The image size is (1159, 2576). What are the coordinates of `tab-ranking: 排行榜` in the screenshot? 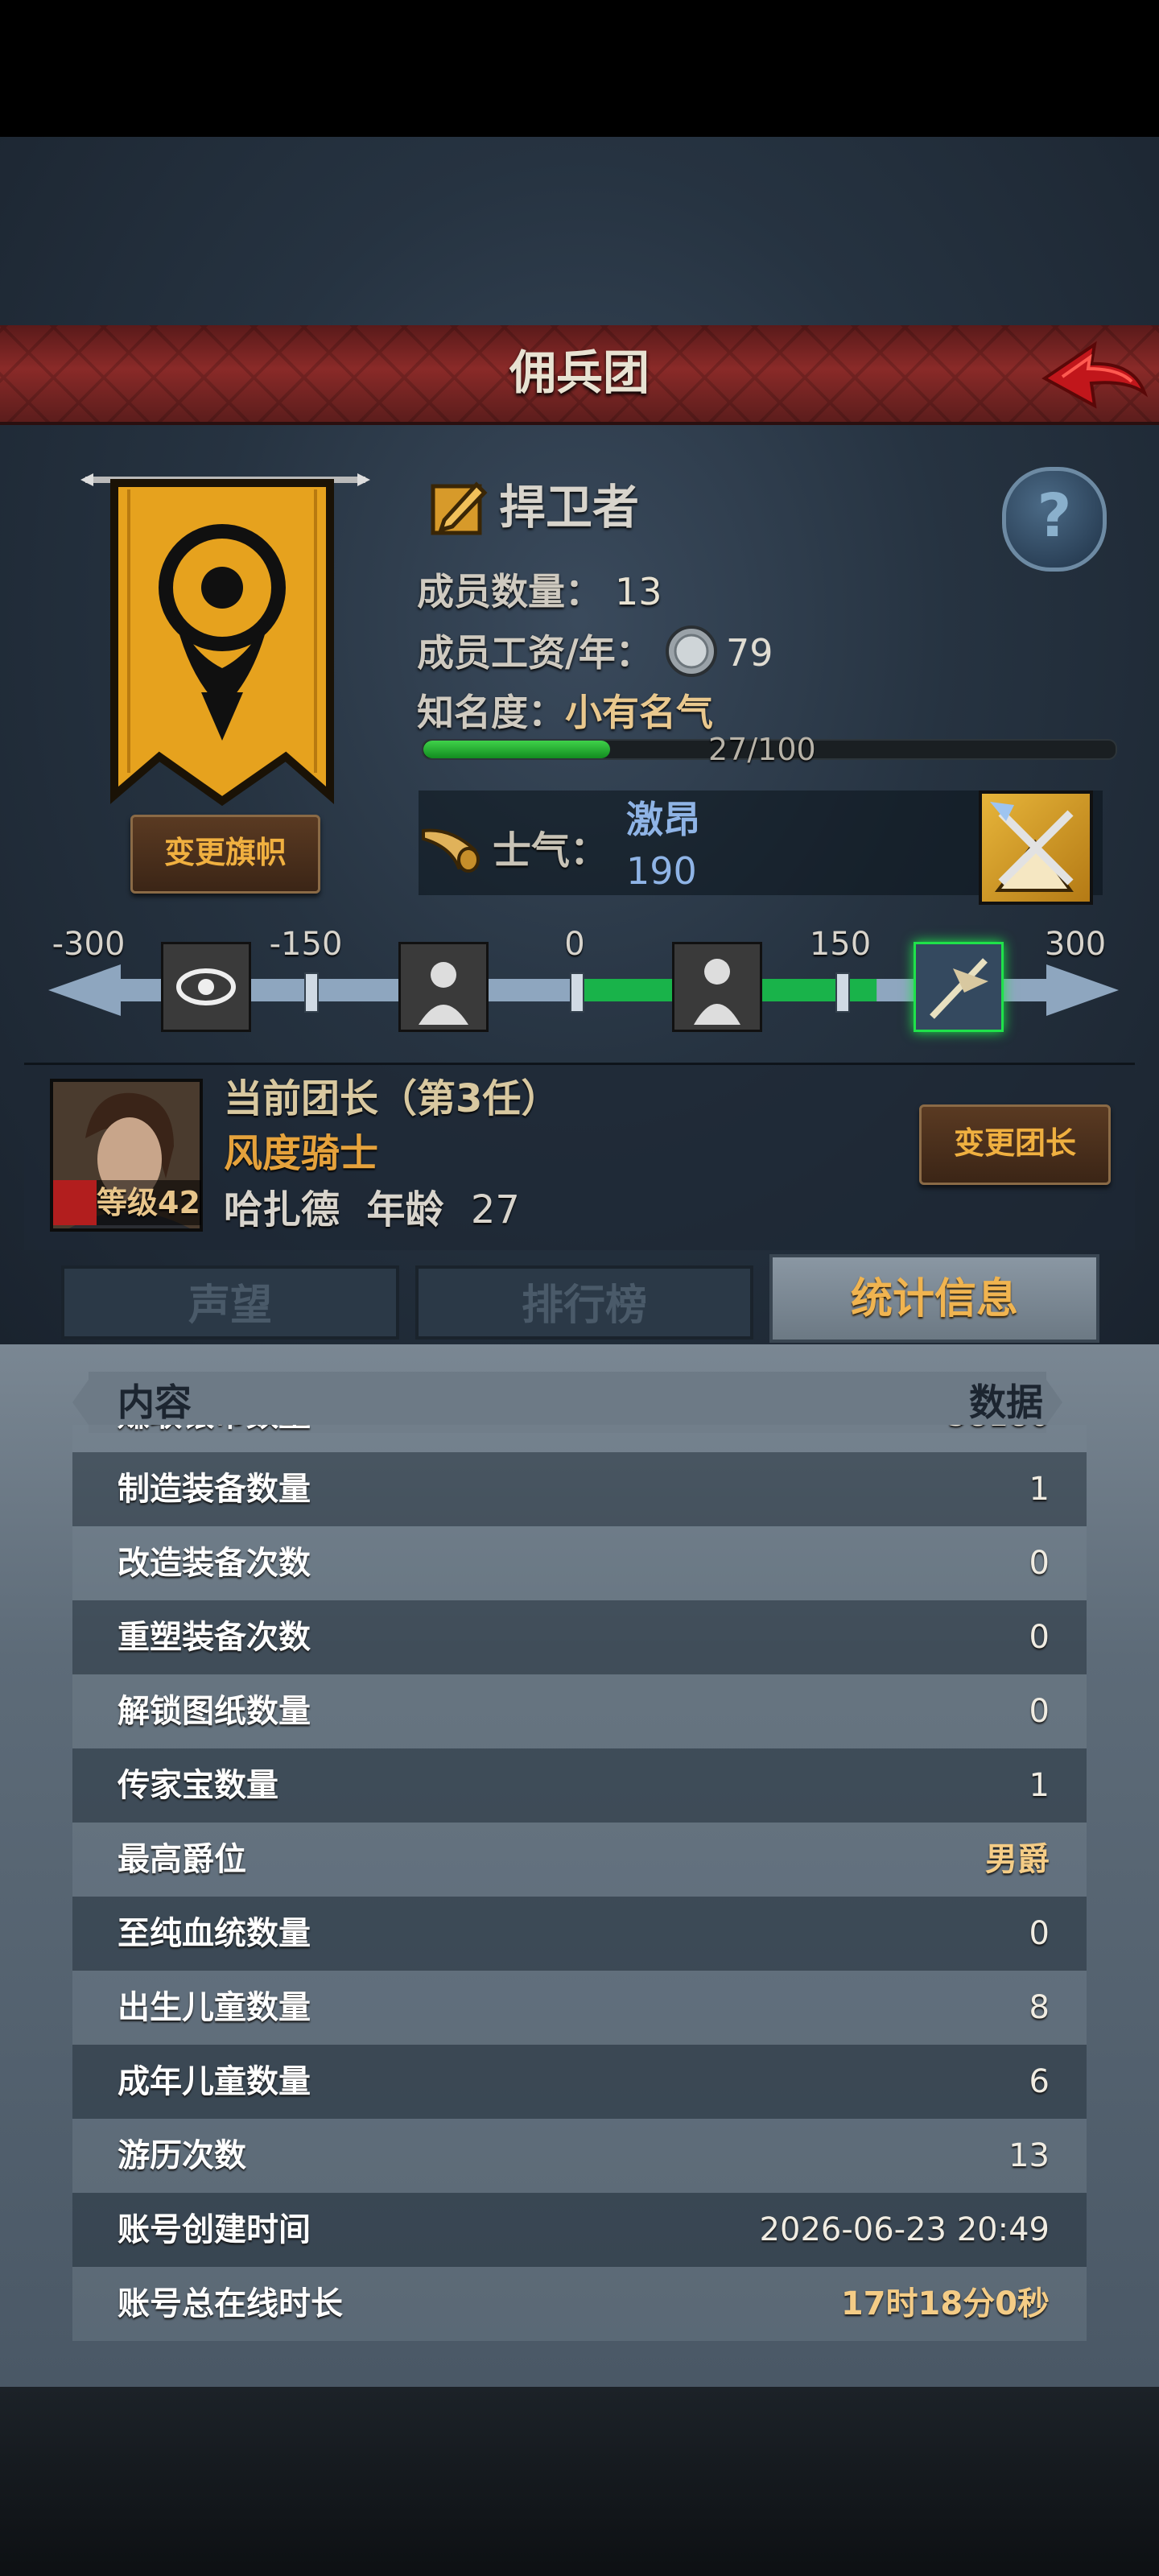 It's located at (584, 1302).